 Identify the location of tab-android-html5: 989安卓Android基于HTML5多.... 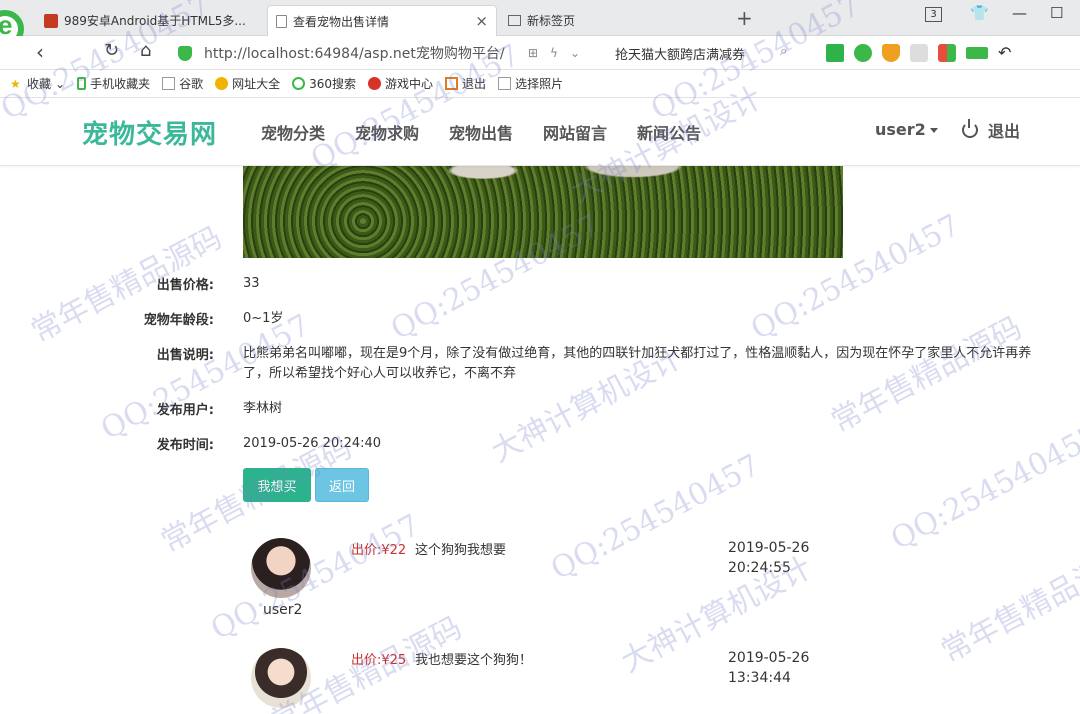
(151, 20).